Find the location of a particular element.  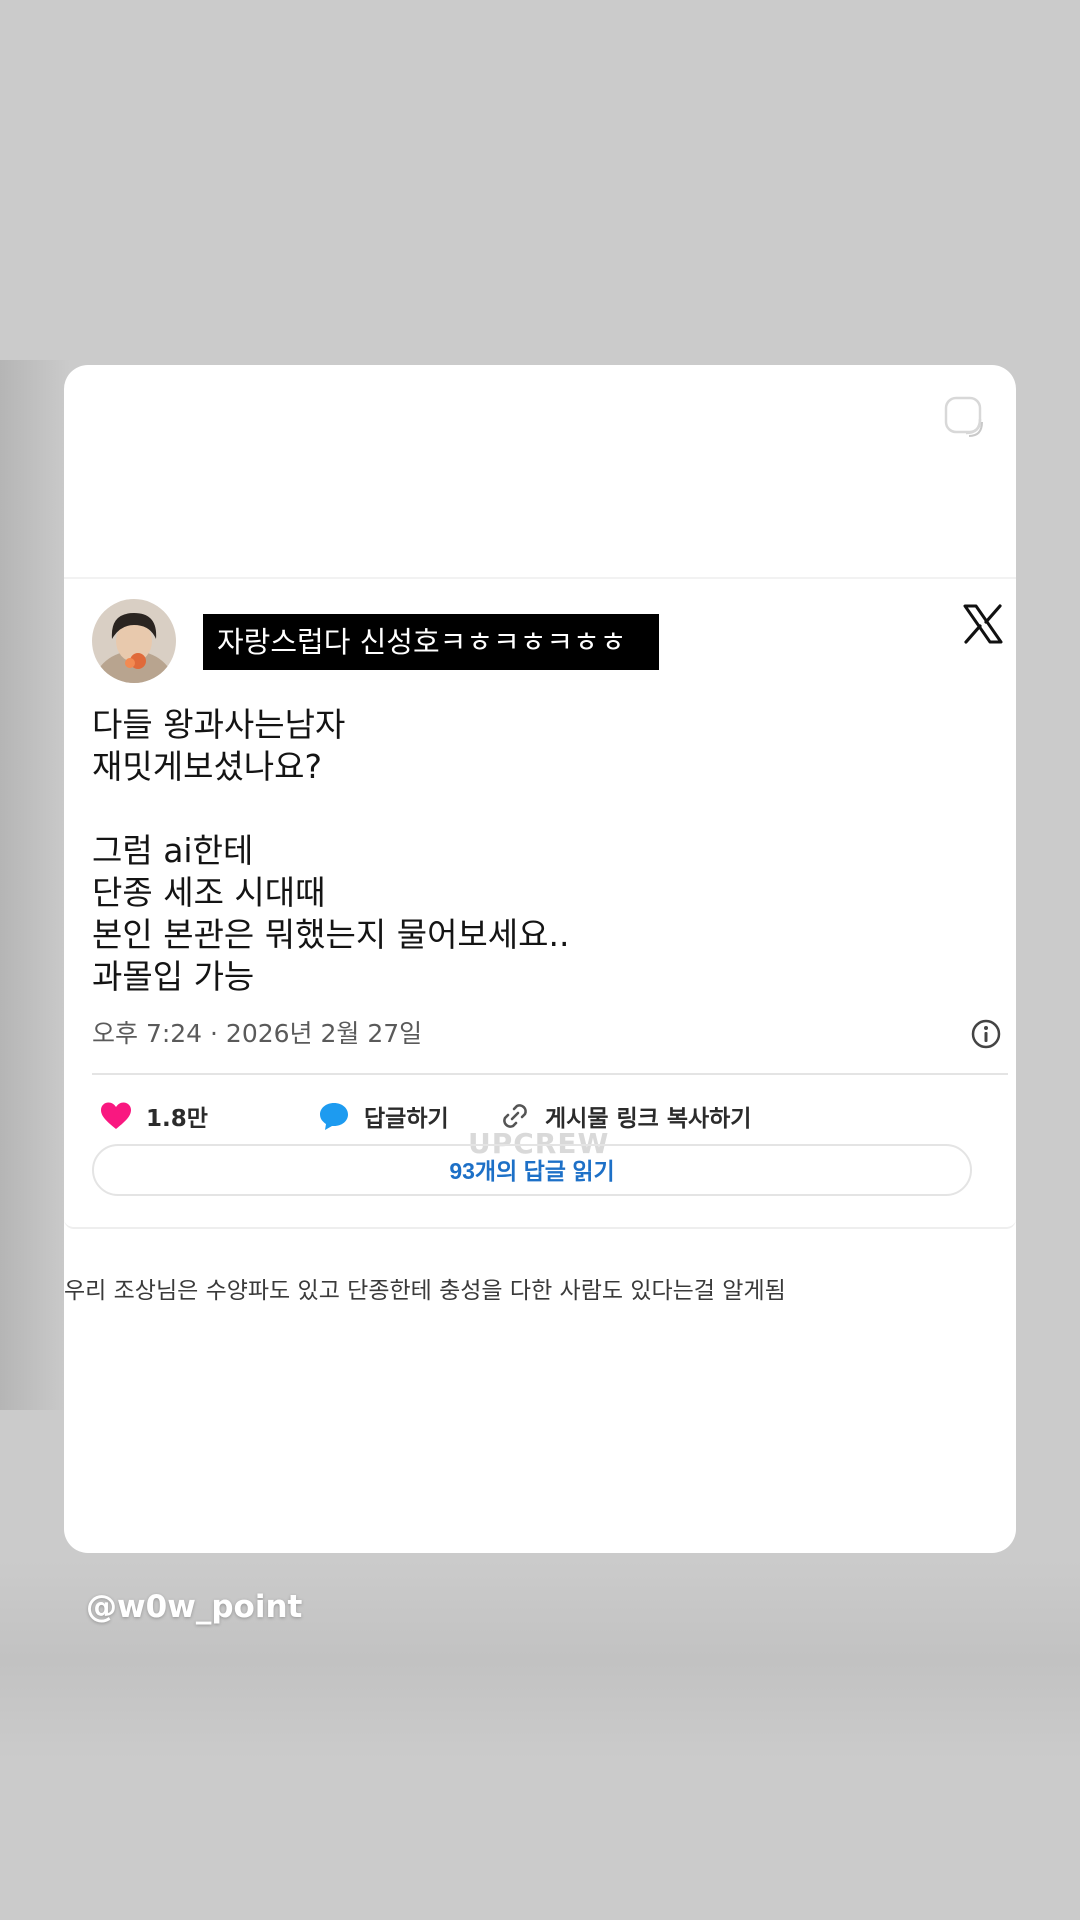

display-name: 자랑스럽다 신성호ㅋㅎㅋㅎㅋㅎㅎ is located at coordinates (431, 642).